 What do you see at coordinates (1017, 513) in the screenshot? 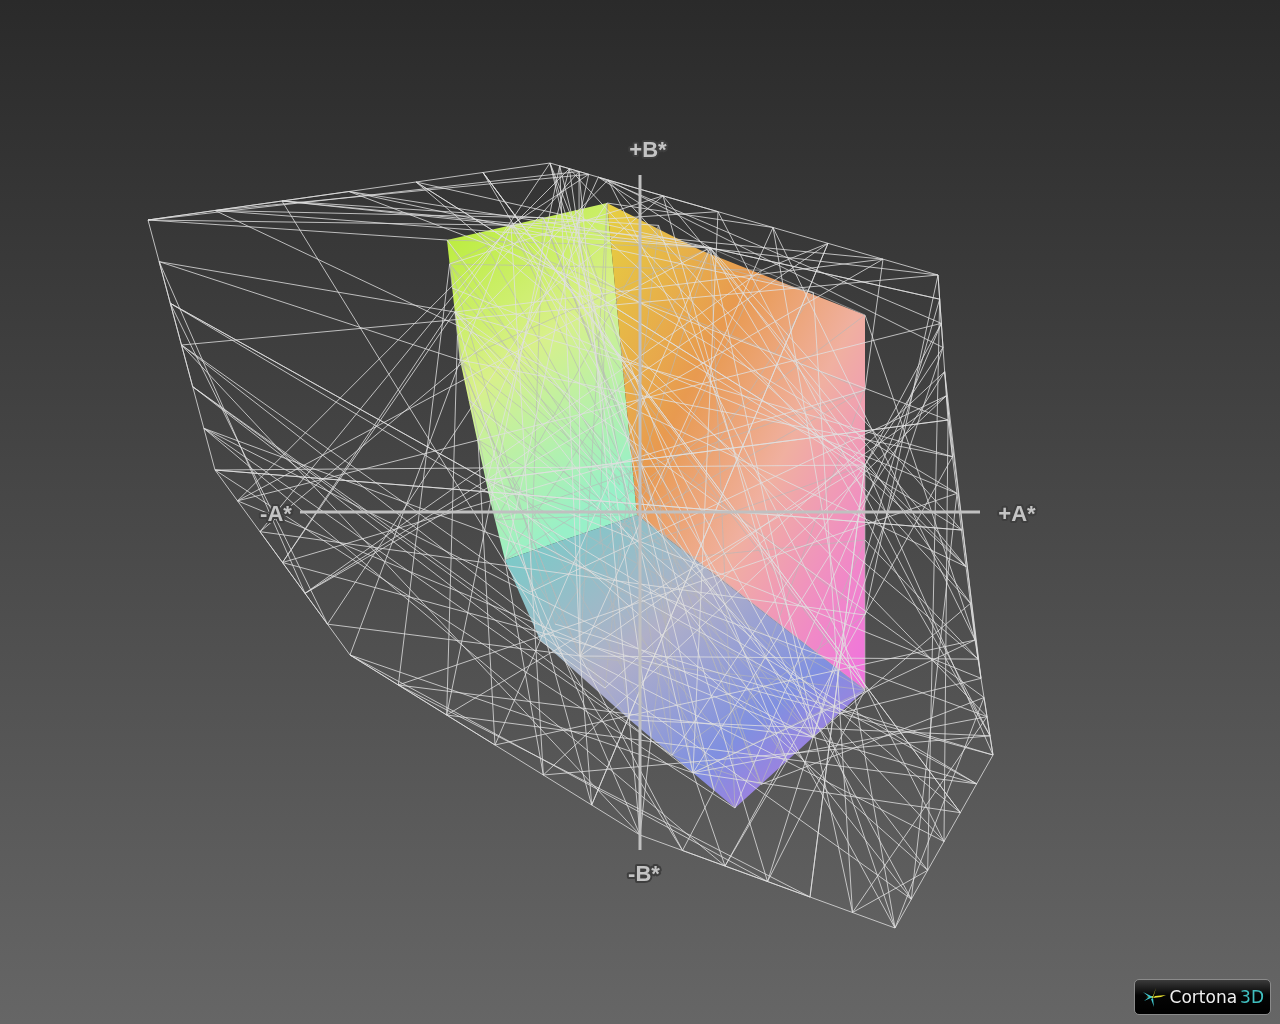
I see `axis-label: +A*` at bounding box center [1017, 513].